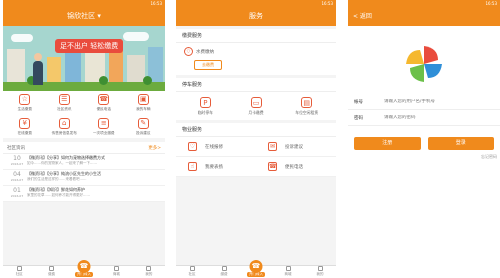  Describe the element at coordinates (54, 70) in the screenshot. I see `building-shape` at that location.